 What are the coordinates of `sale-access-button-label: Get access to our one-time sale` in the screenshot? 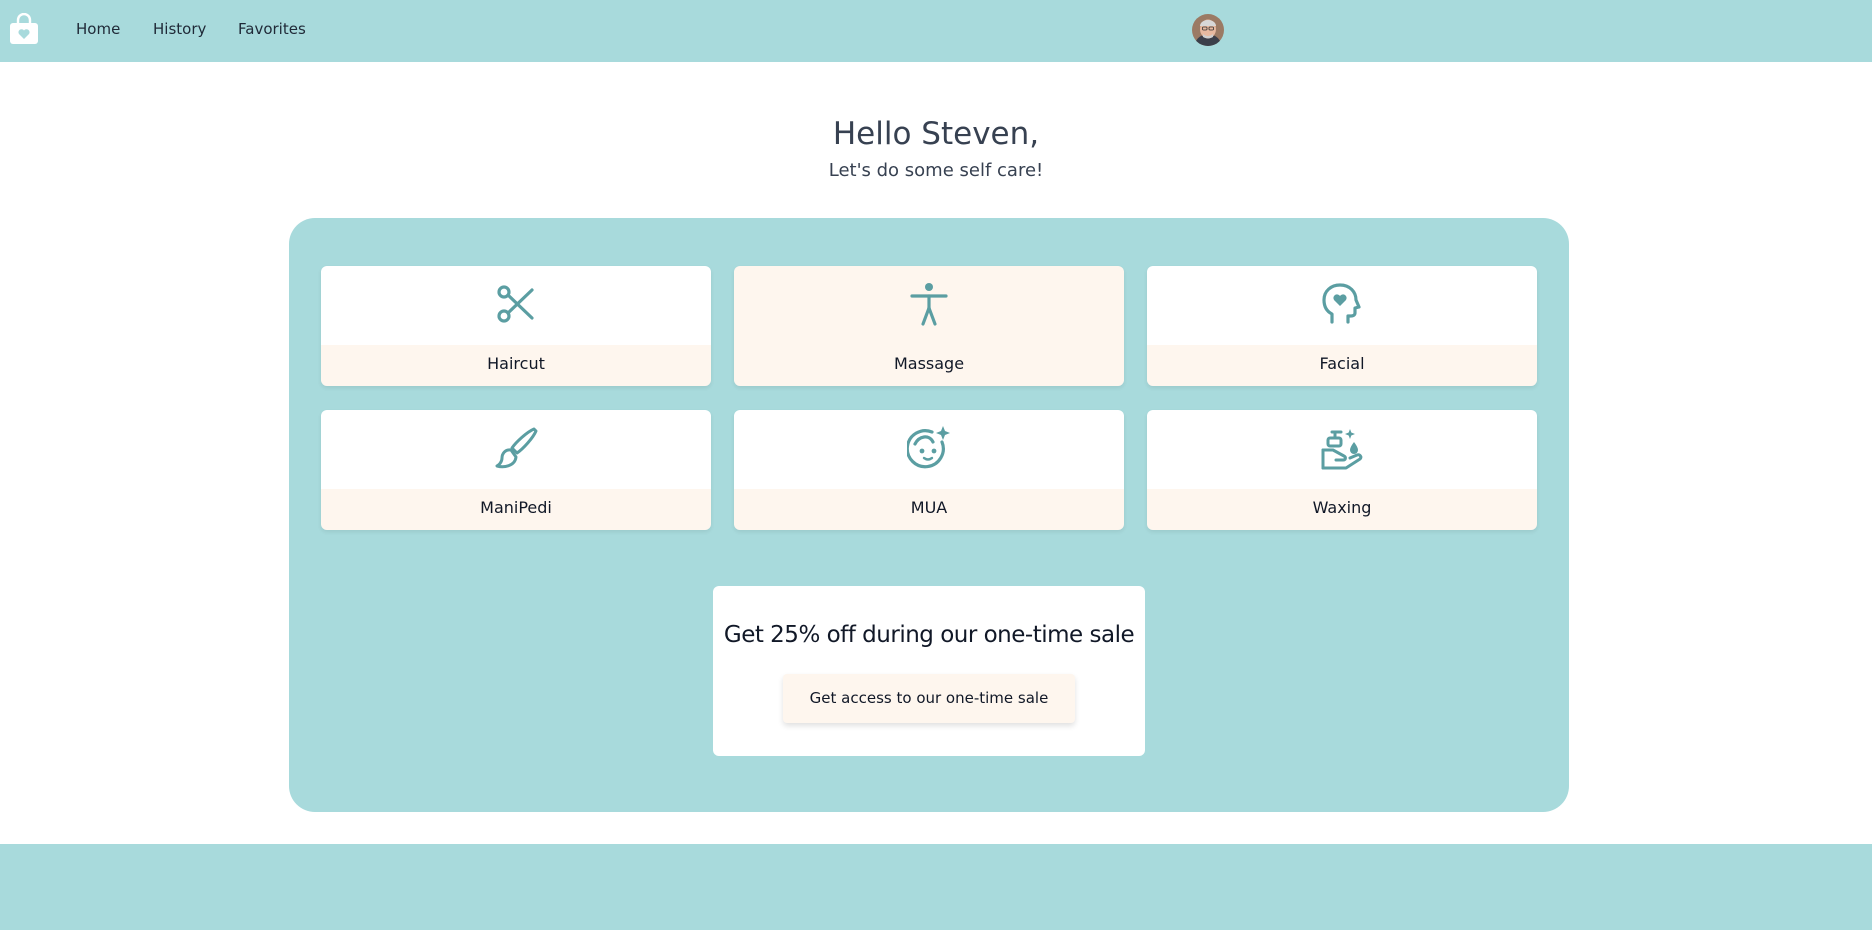 It's located at (929, 698).